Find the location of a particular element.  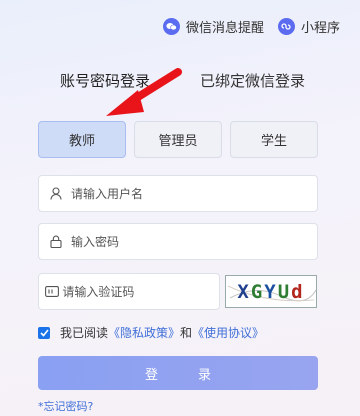

username-input is located at coordinates (181, 193).